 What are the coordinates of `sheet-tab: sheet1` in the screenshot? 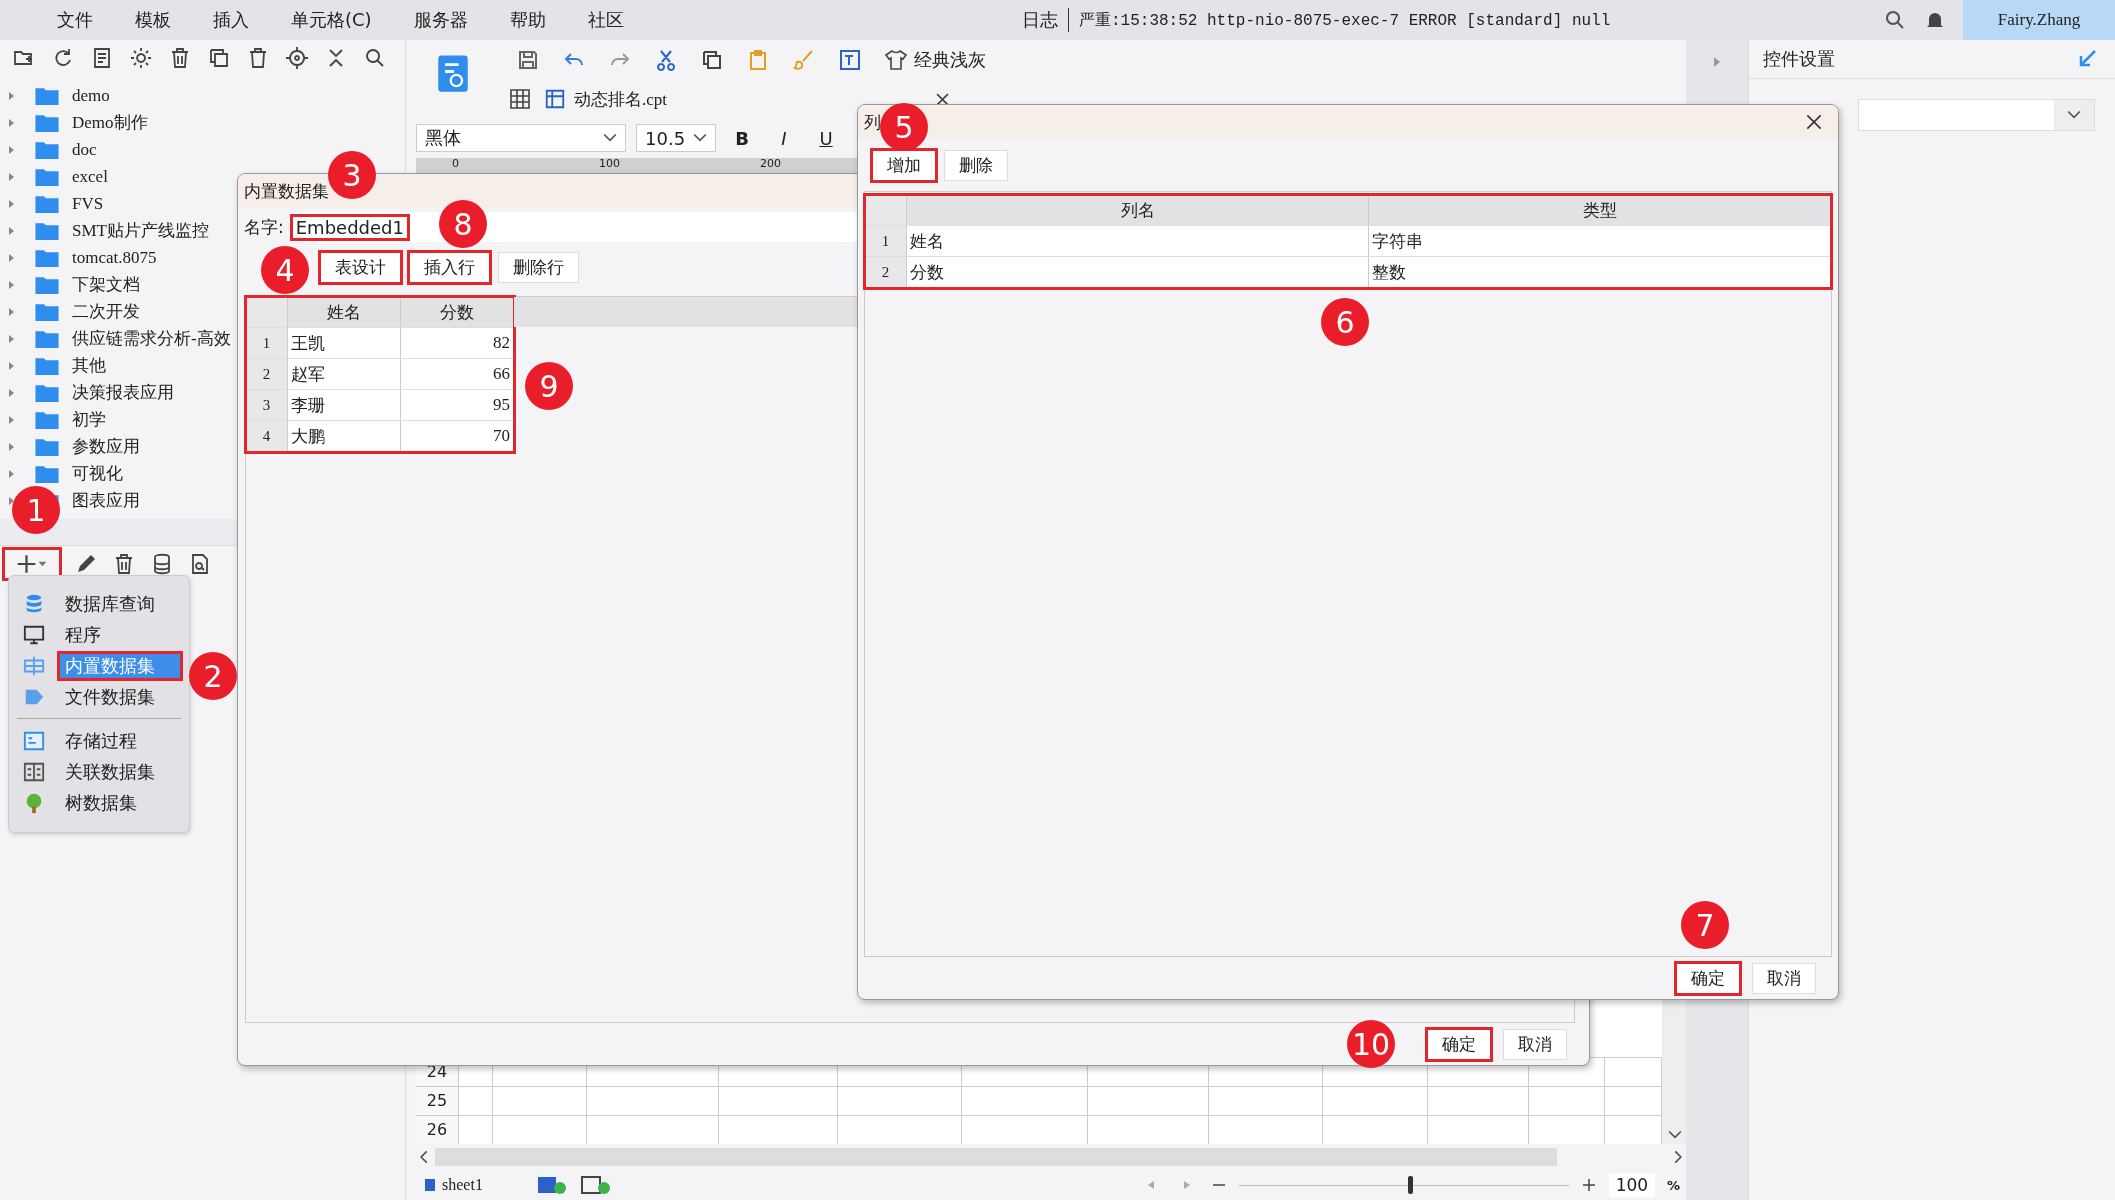 It's located at (474, 1185).